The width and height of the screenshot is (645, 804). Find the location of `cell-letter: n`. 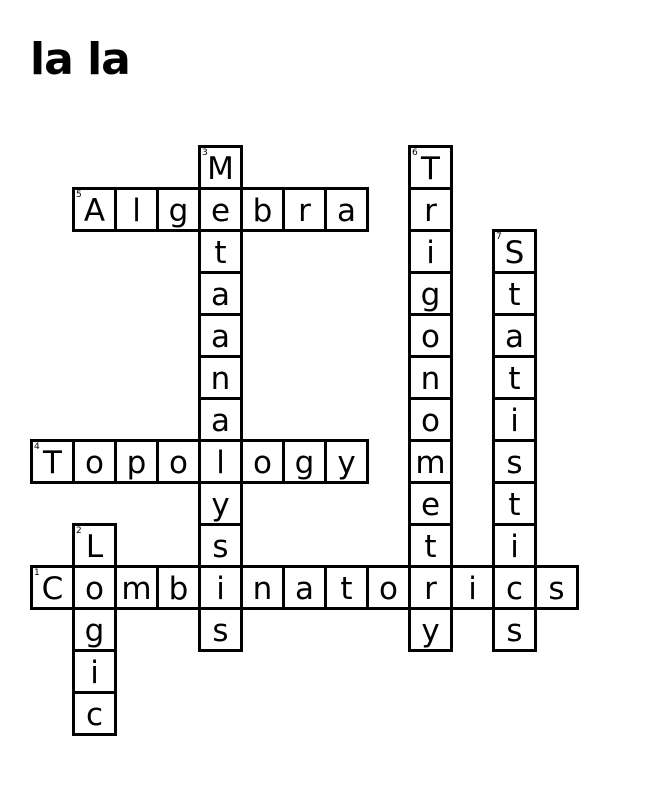

cell-letter: n is located at coordinates (262, 589).